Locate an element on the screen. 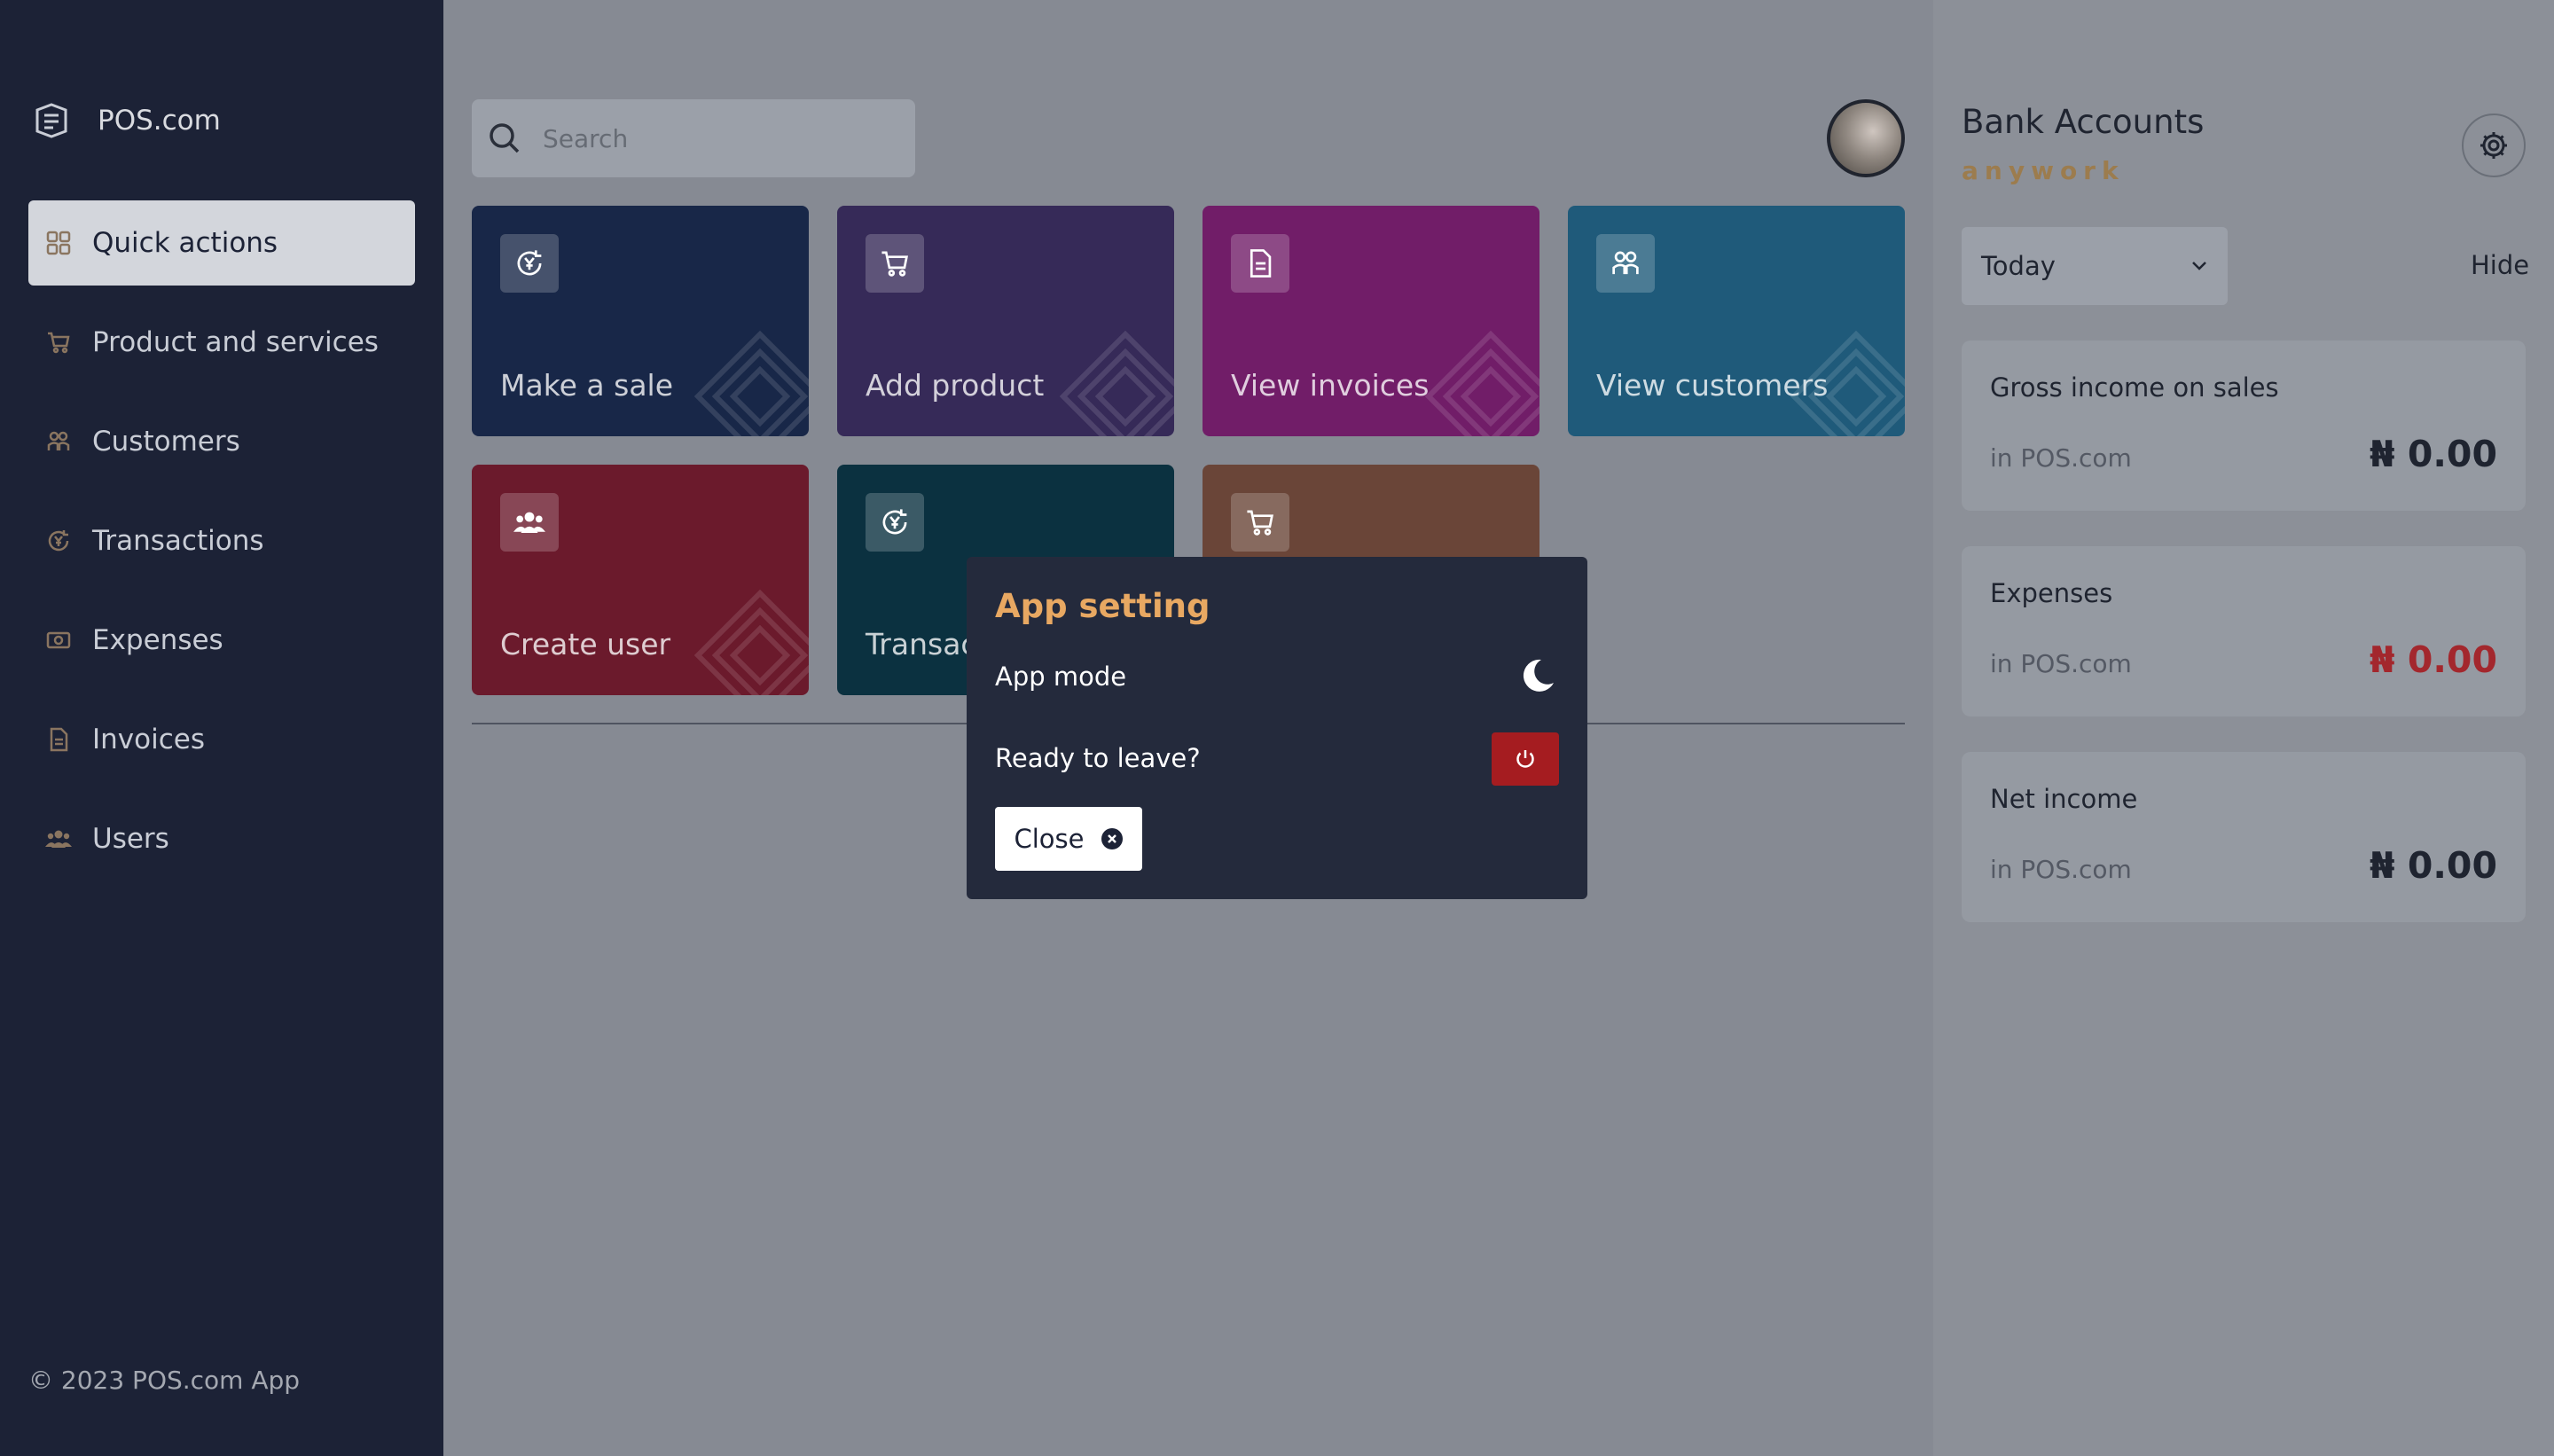 The height and width of the screenshot is (1456, 2554). moon-icon is located at coordinates (1537, 675).